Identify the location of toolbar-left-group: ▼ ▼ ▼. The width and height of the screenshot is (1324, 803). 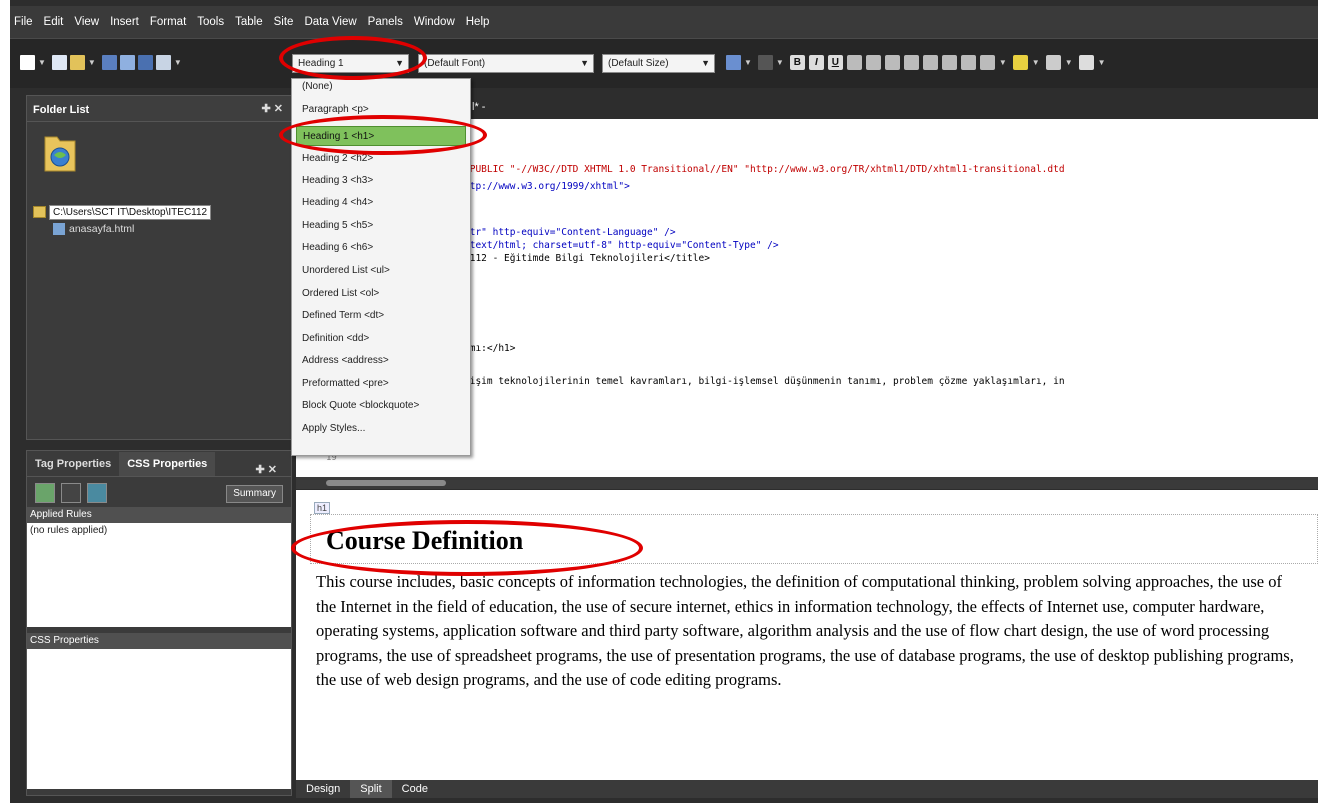
(104, 62).